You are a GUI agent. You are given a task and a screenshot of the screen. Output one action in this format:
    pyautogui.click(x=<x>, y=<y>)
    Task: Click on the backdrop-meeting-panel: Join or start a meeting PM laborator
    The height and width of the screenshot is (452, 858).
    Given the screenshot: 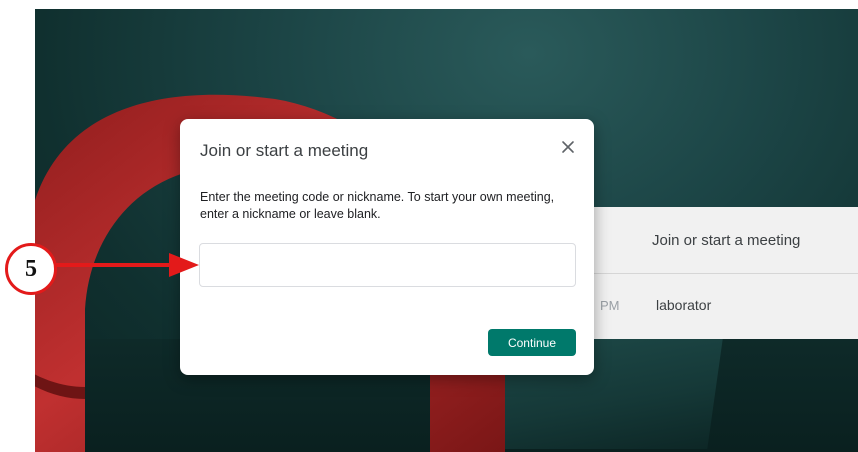 What is the action you would take?
    pyautogui.click(x=725, y=273)
    